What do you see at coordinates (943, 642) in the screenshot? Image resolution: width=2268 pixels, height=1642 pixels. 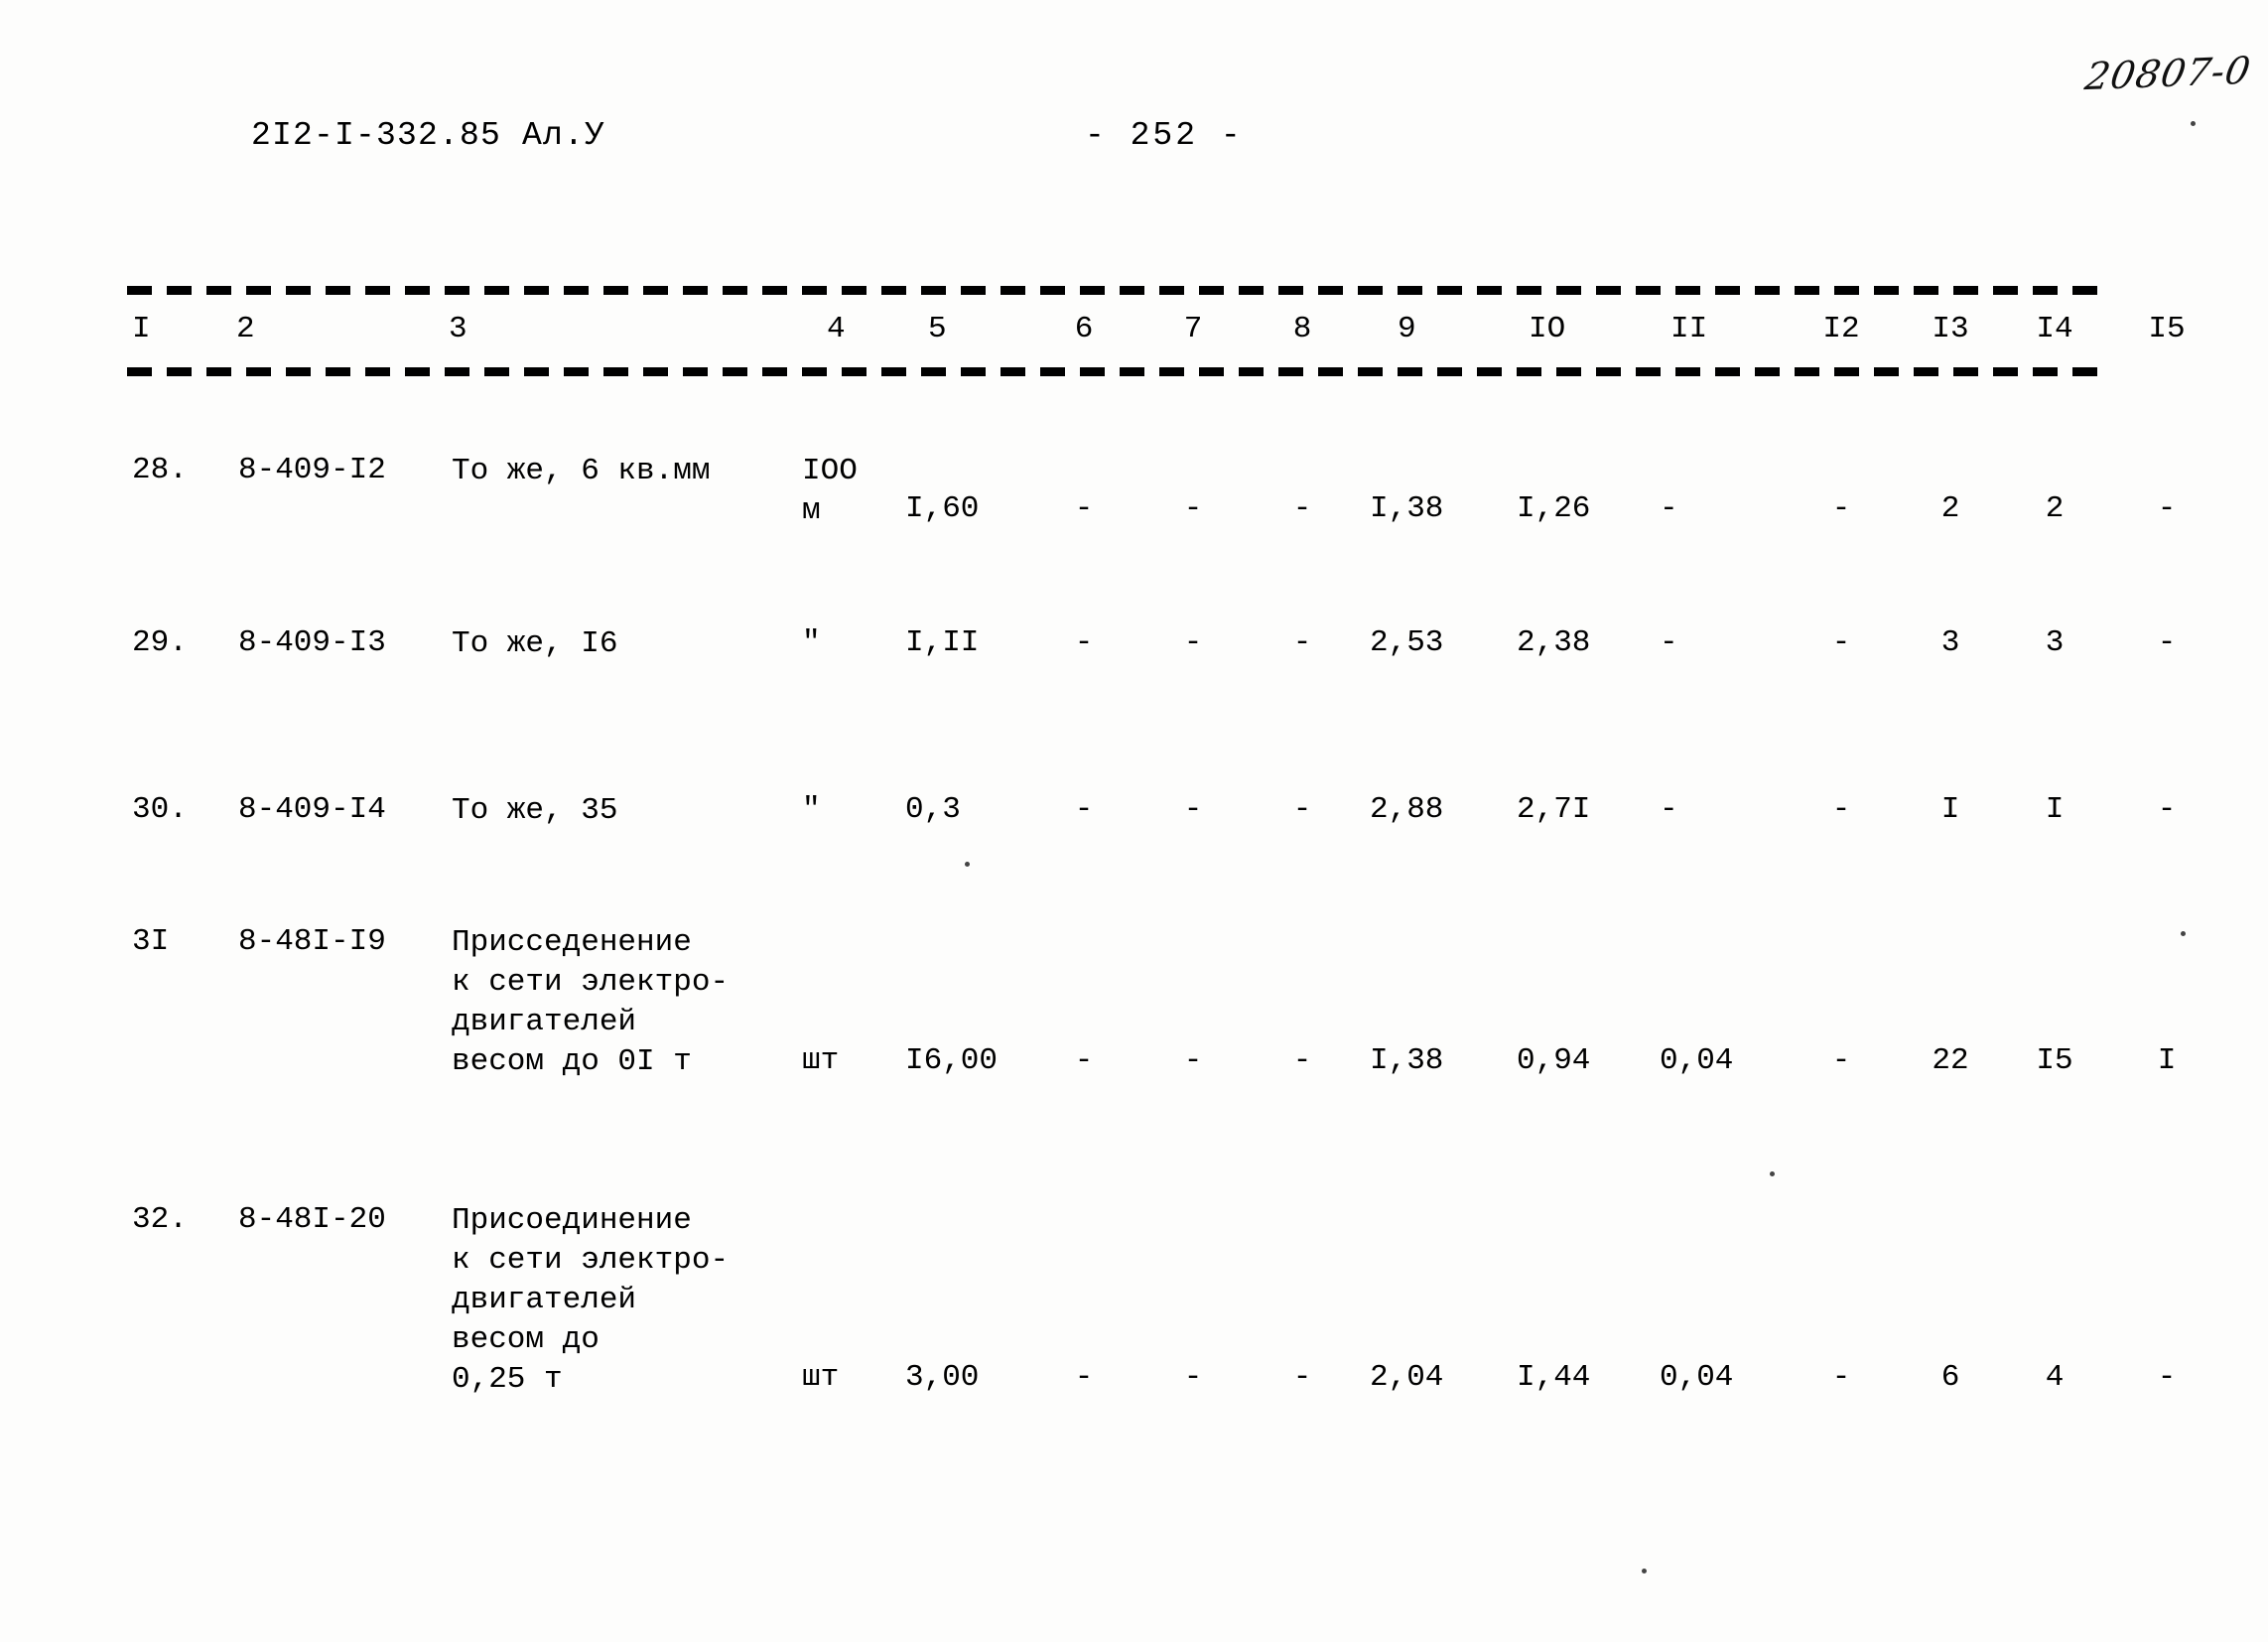 I see `value-col-5: I,II` at bounding box center [943, 642].